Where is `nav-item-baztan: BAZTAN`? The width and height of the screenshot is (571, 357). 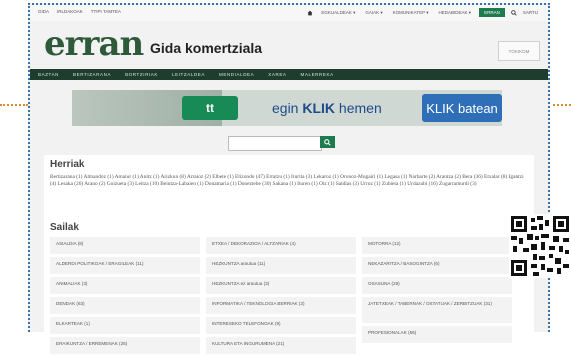 nav-item-baztan: BAZTAN is located at coordinates (48, 74).